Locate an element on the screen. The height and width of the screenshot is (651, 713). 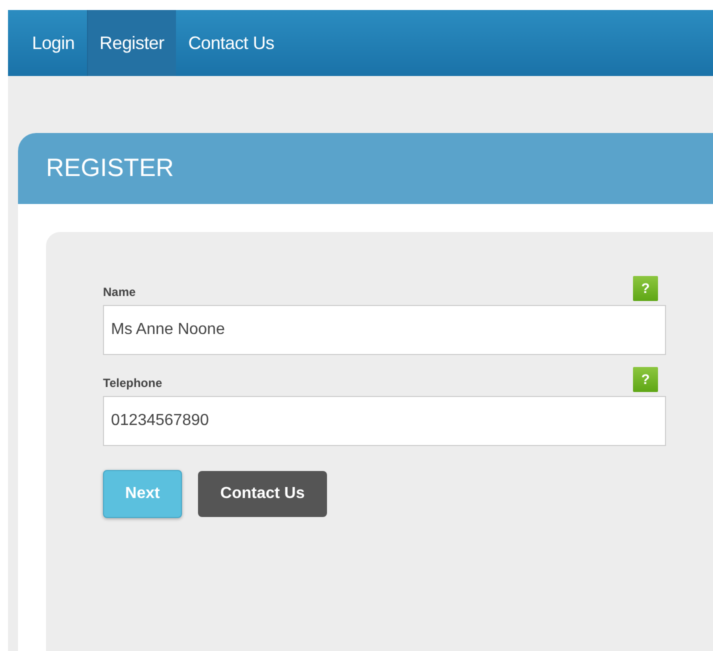
contact-button: Contact Us is located at coordinates (262, 494).